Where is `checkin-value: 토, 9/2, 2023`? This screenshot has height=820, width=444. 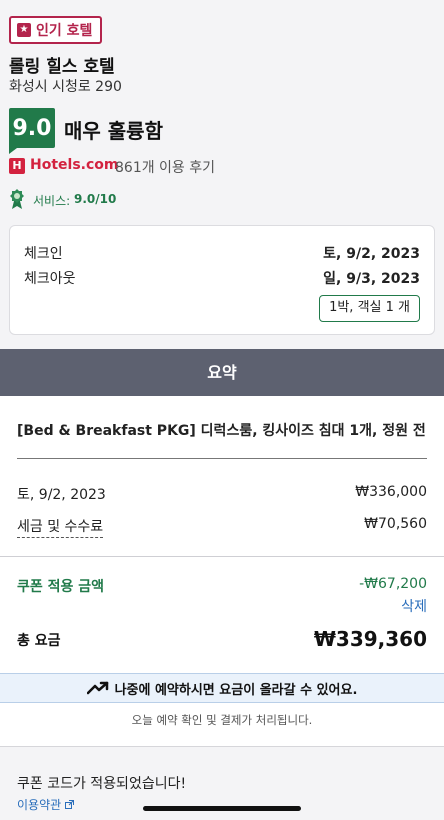
checkin-value: 토, 9/2, 2023 is located at coordinates (371, 254).